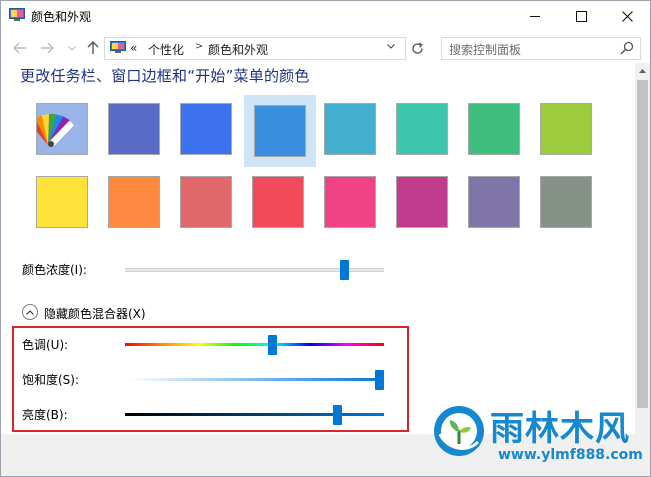  I want to click on maximize-icon, so click(581, 16).